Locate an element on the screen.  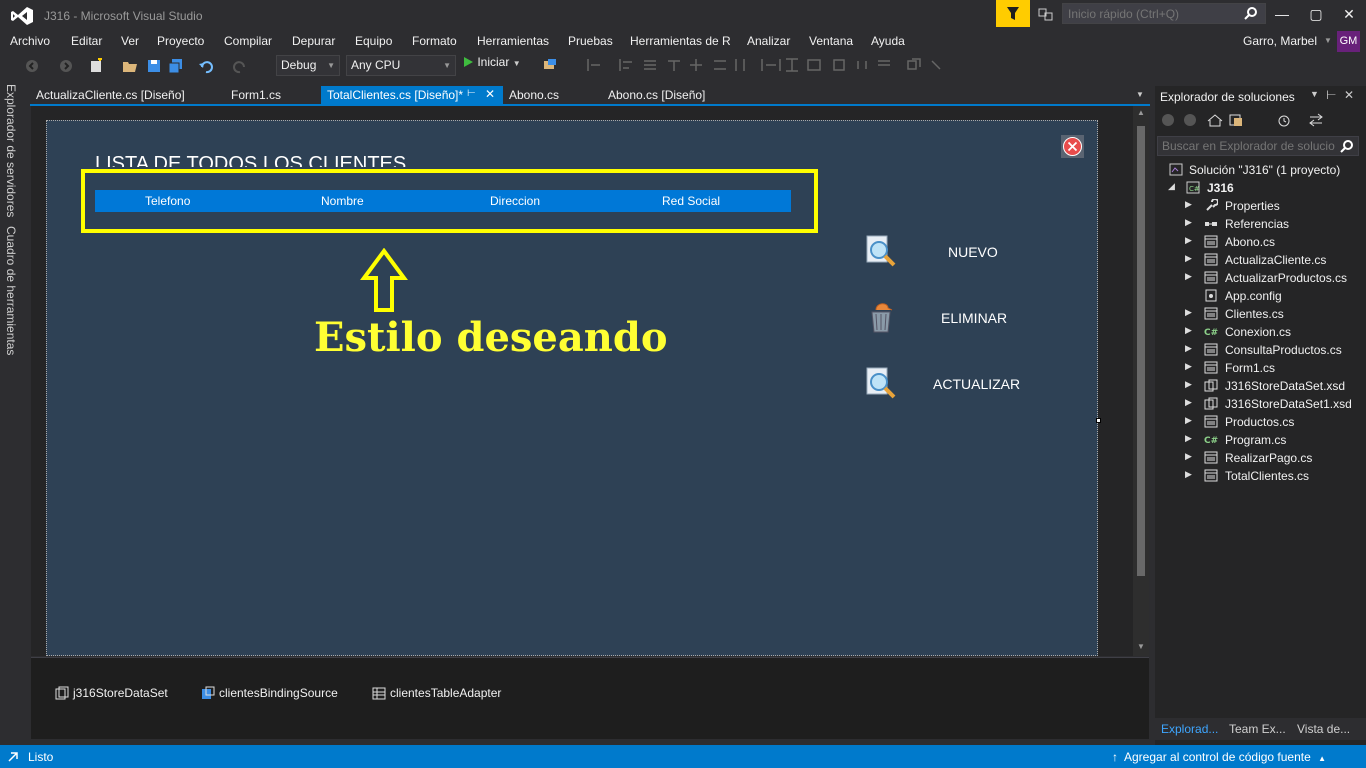
close-window-button: ✕ is located at coordinates (1349, 14).